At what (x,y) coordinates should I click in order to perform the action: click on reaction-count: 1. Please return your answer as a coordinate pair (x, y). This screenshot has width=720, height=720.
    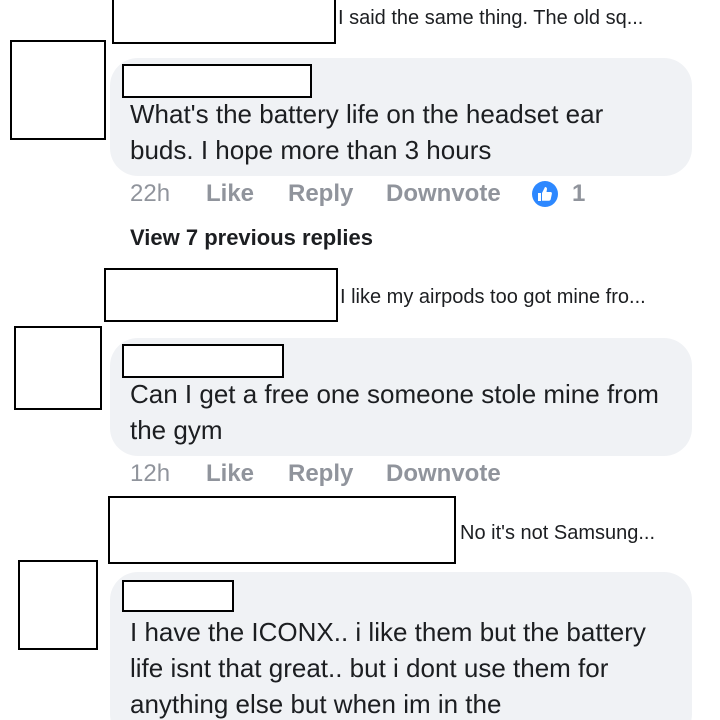
    Looking at the image, I should click on (578, 194).